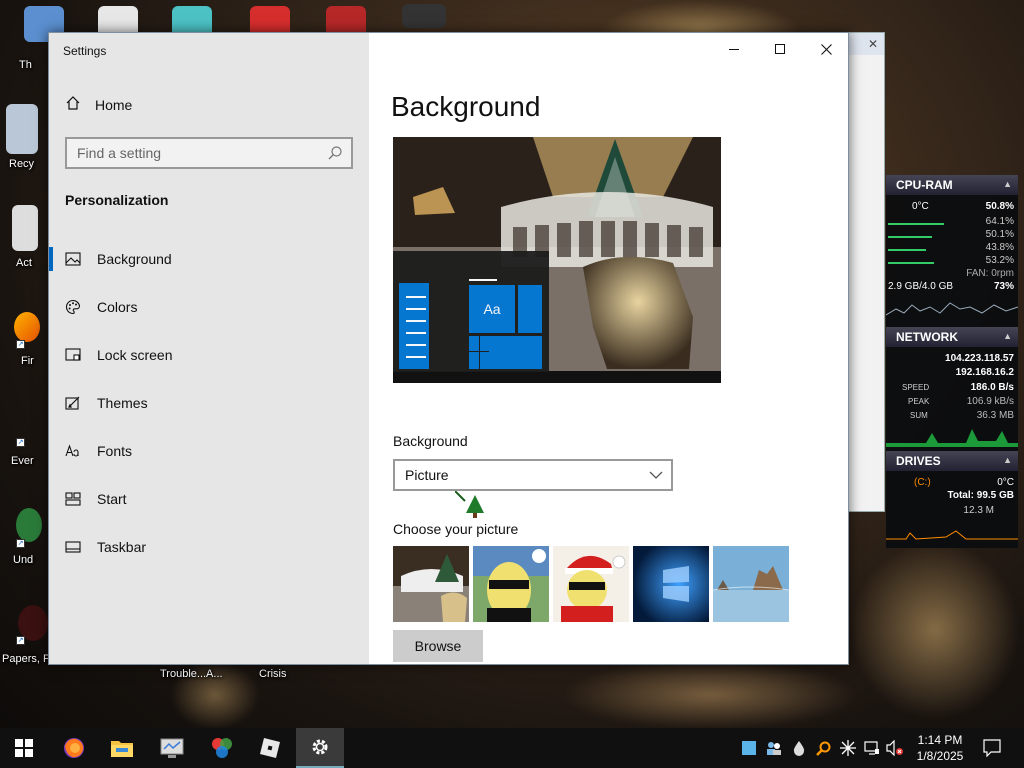  Describe the element at coordinates (780, 49) in the screenshot. I see `maximize-button` at that location.